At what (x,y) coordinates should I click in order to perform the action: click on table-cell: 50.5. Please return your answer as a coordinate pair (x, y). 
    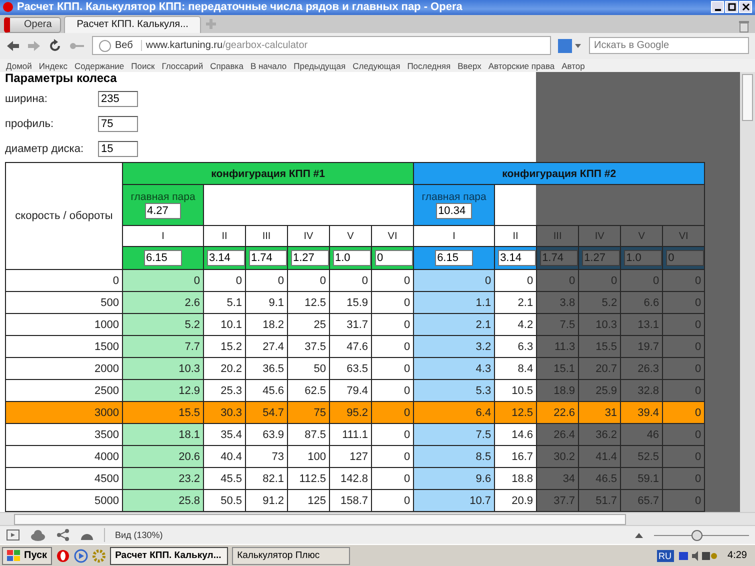
    Looking at the image, I should click on (225, 501).